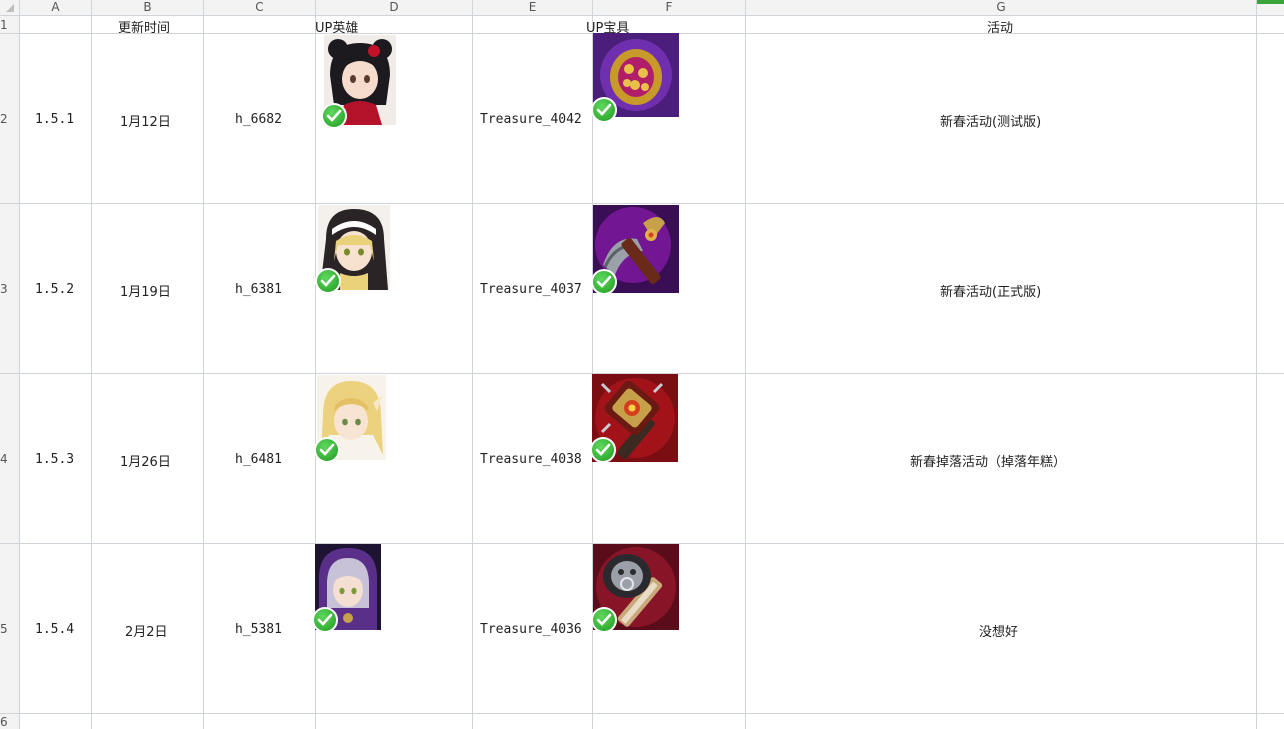 This screenshot has width=1284, height=729. I want to click on header-update-time: 更新时间, so click(144, 26).